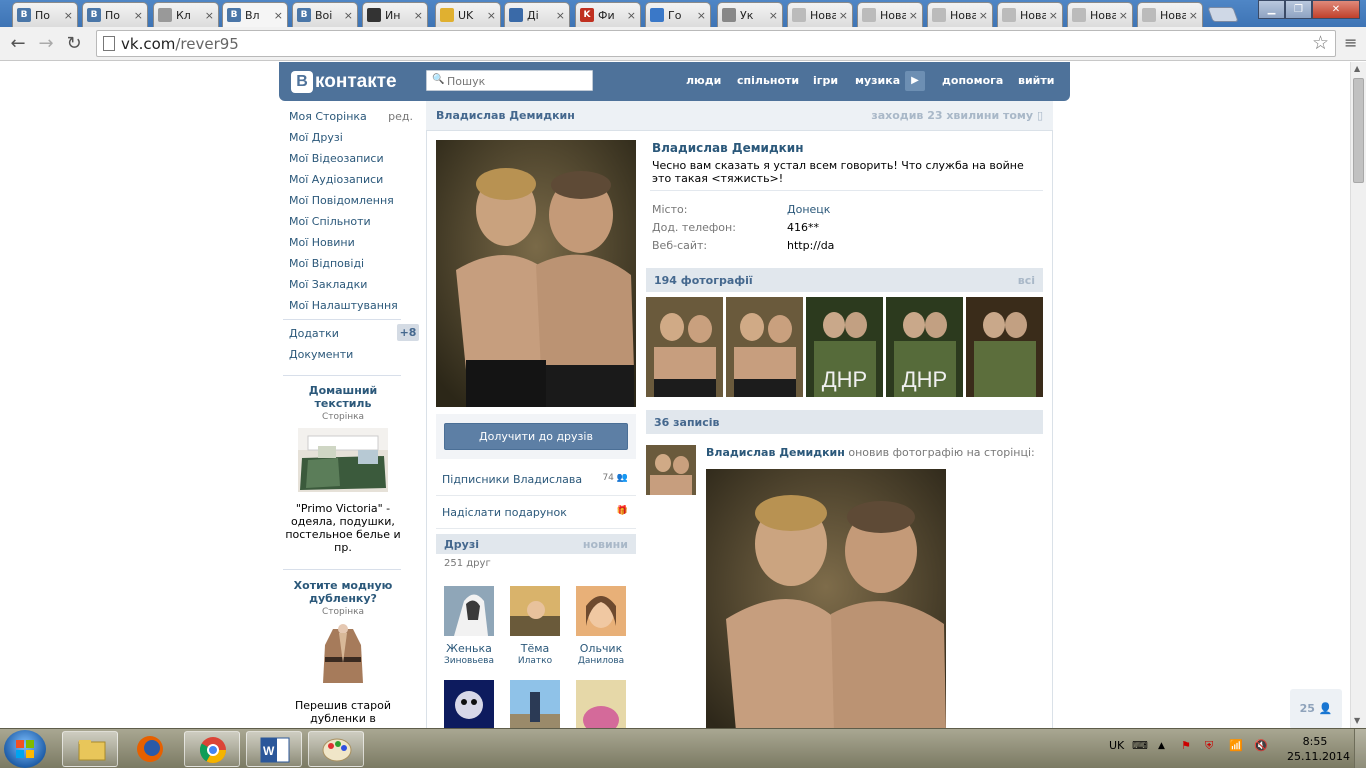  I want to click on friends-title: Друзі, so click(461, 544).